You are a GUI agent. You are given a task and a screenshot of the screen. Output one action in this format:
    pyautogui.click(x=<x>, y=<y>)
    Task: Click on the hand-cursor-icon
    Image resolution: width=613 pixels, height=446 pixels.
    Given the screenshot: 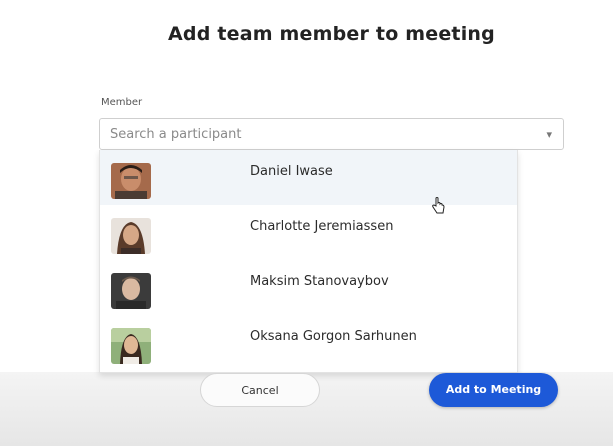 What is the action you would take?
    pyautogui.click(x=438, y=205)
    